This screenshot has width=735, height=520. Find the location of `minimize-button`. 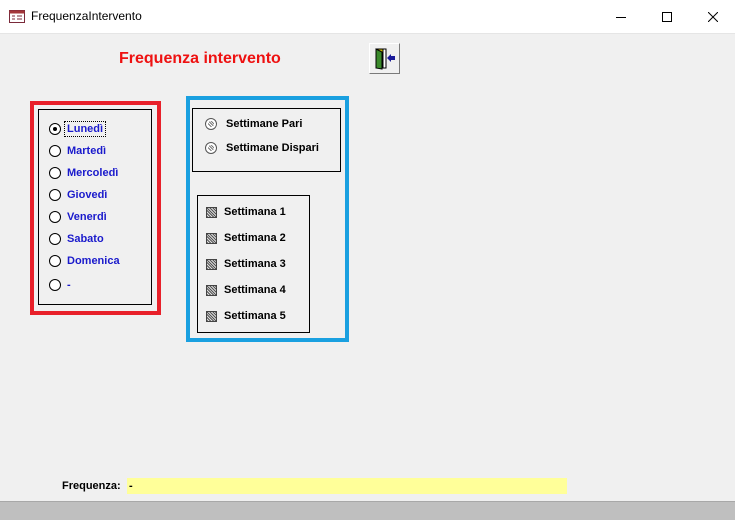

minimize-button is located at coordinates (621, 16).